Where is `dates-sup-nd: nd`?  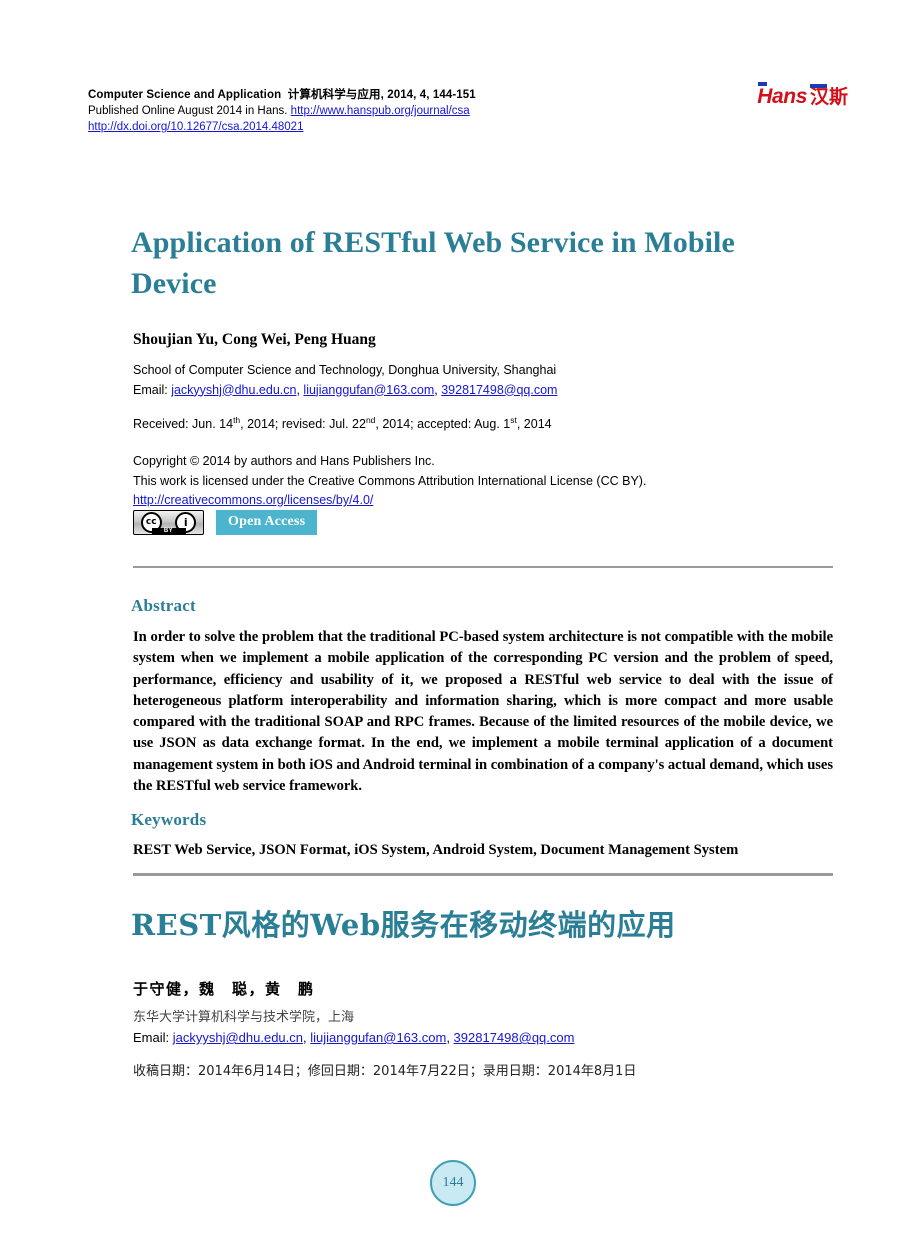
dates-sup-nd: nd is located at coordinates (370, 419).